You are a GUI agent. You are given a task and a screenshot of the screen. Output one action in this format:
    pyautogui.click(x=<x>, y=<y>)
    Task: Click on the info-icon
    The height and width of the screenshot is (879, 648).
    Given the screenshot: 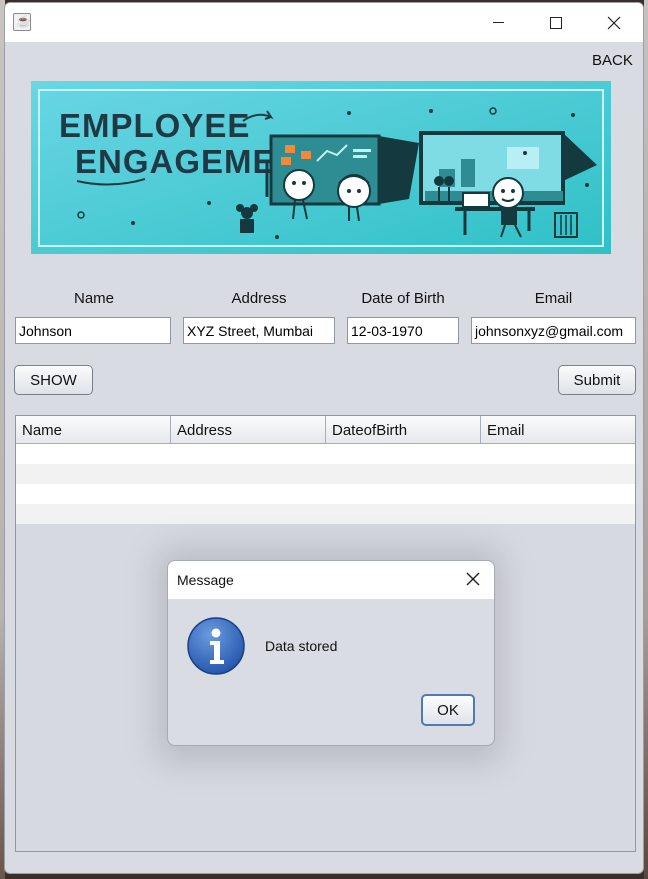 What is the action you would take?
    pyautogui.click(x=216, y=646)
    